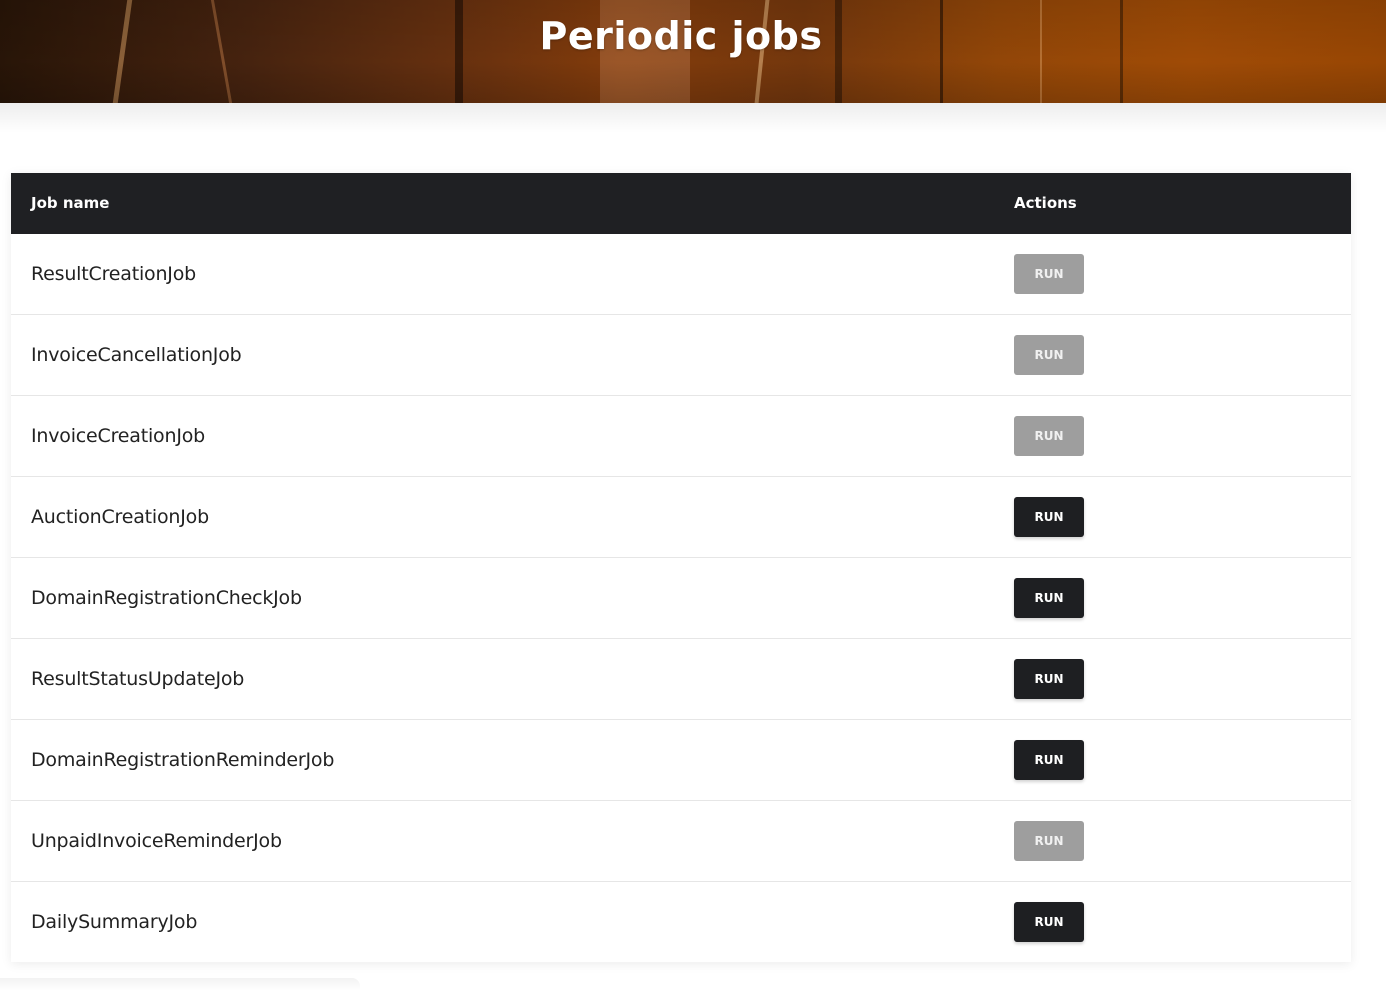  I want to click on page-title: Periodic jobs, so click(681, 36).